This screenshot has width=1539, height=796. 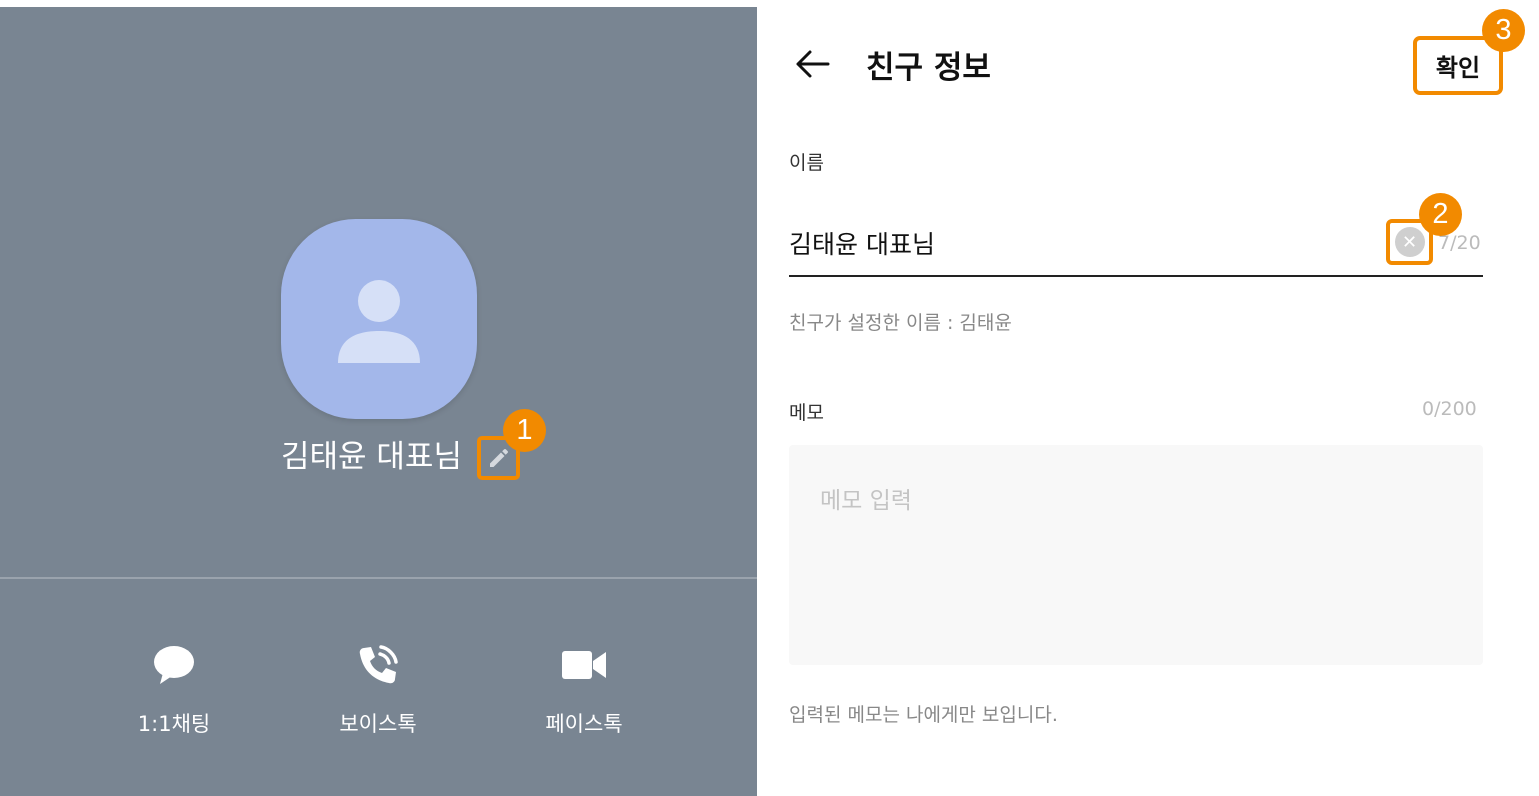 I want to click on name-input-underline, so click(x=1136, y=276).